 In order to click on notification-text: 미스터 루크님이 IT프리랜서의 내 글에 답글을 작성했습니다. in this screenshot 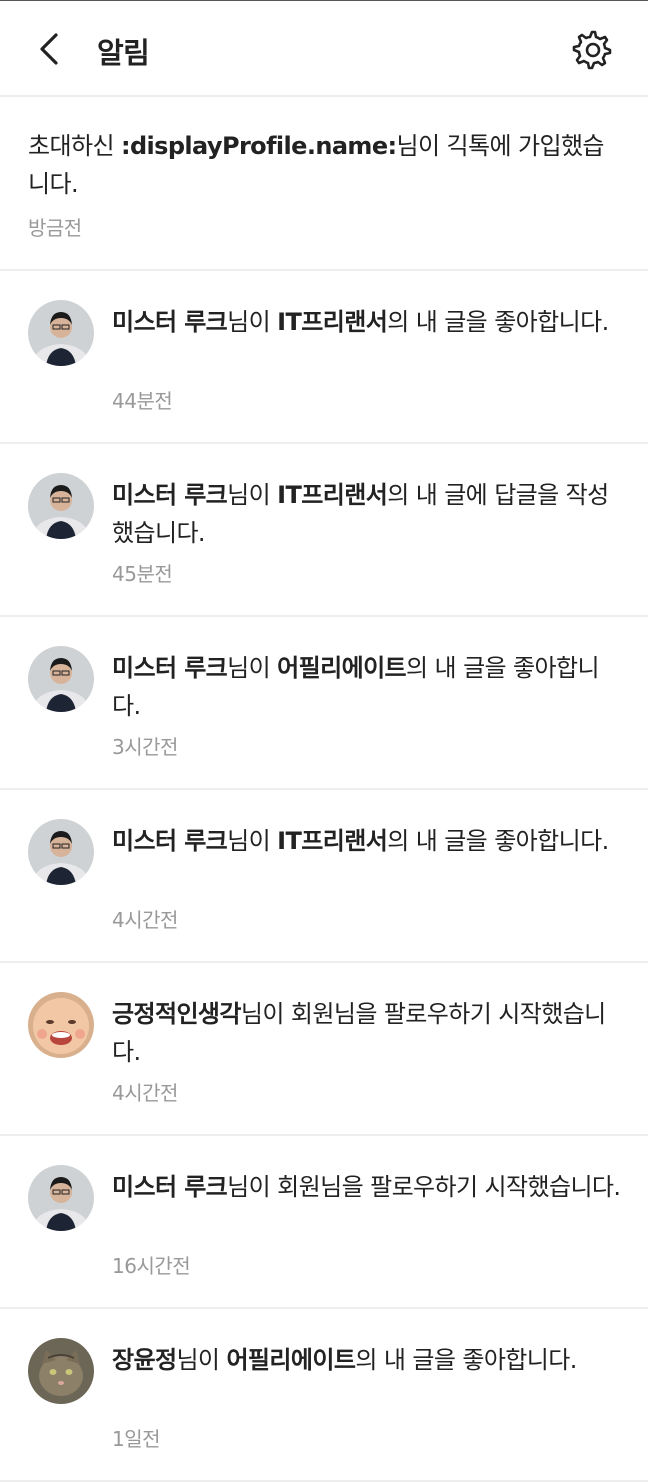, I will do `click(368, 514)`.